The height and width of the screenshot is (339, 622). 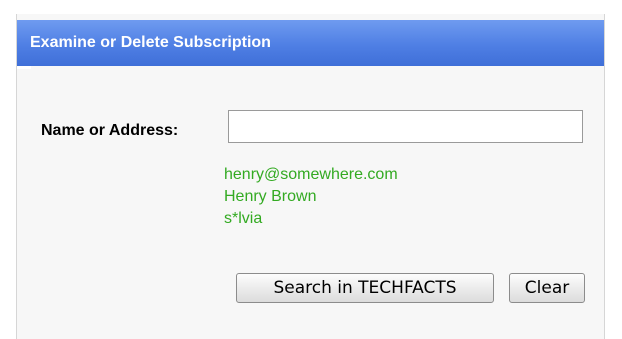 I want to click on example-hints: henry@somewhere.com Henry Brown s*lvia, so click(x=311, y=197).